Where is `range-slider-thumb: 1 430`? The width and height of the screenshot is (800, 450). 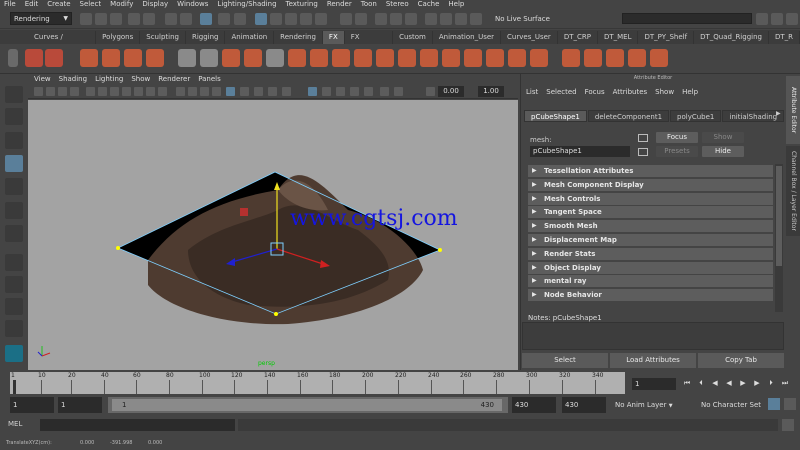
range-slider-thumb: 1 430 is located at coordinates (307, 405).